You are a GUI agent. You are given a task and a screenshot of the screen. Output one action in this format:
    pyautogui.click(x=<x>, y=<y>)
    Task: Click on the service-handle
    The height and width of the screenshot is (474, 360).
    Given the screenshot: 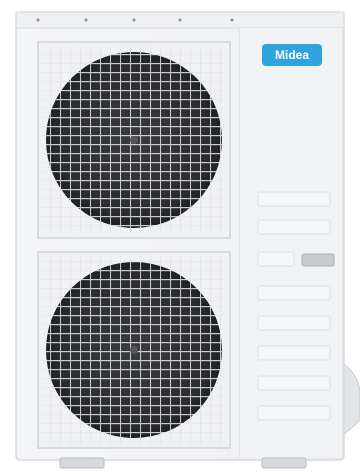 What is the action you would take?
    pyautogui.click(x=318, y=260)
    